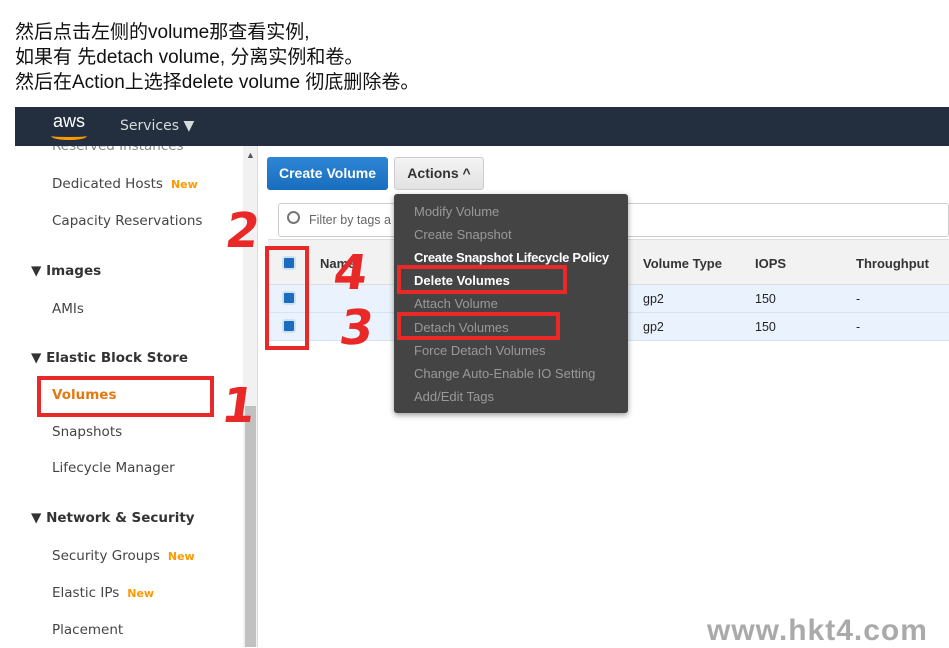 This screenshot has height=648, width=949. I want to click on aws-logo: aws, so click(69, 121).